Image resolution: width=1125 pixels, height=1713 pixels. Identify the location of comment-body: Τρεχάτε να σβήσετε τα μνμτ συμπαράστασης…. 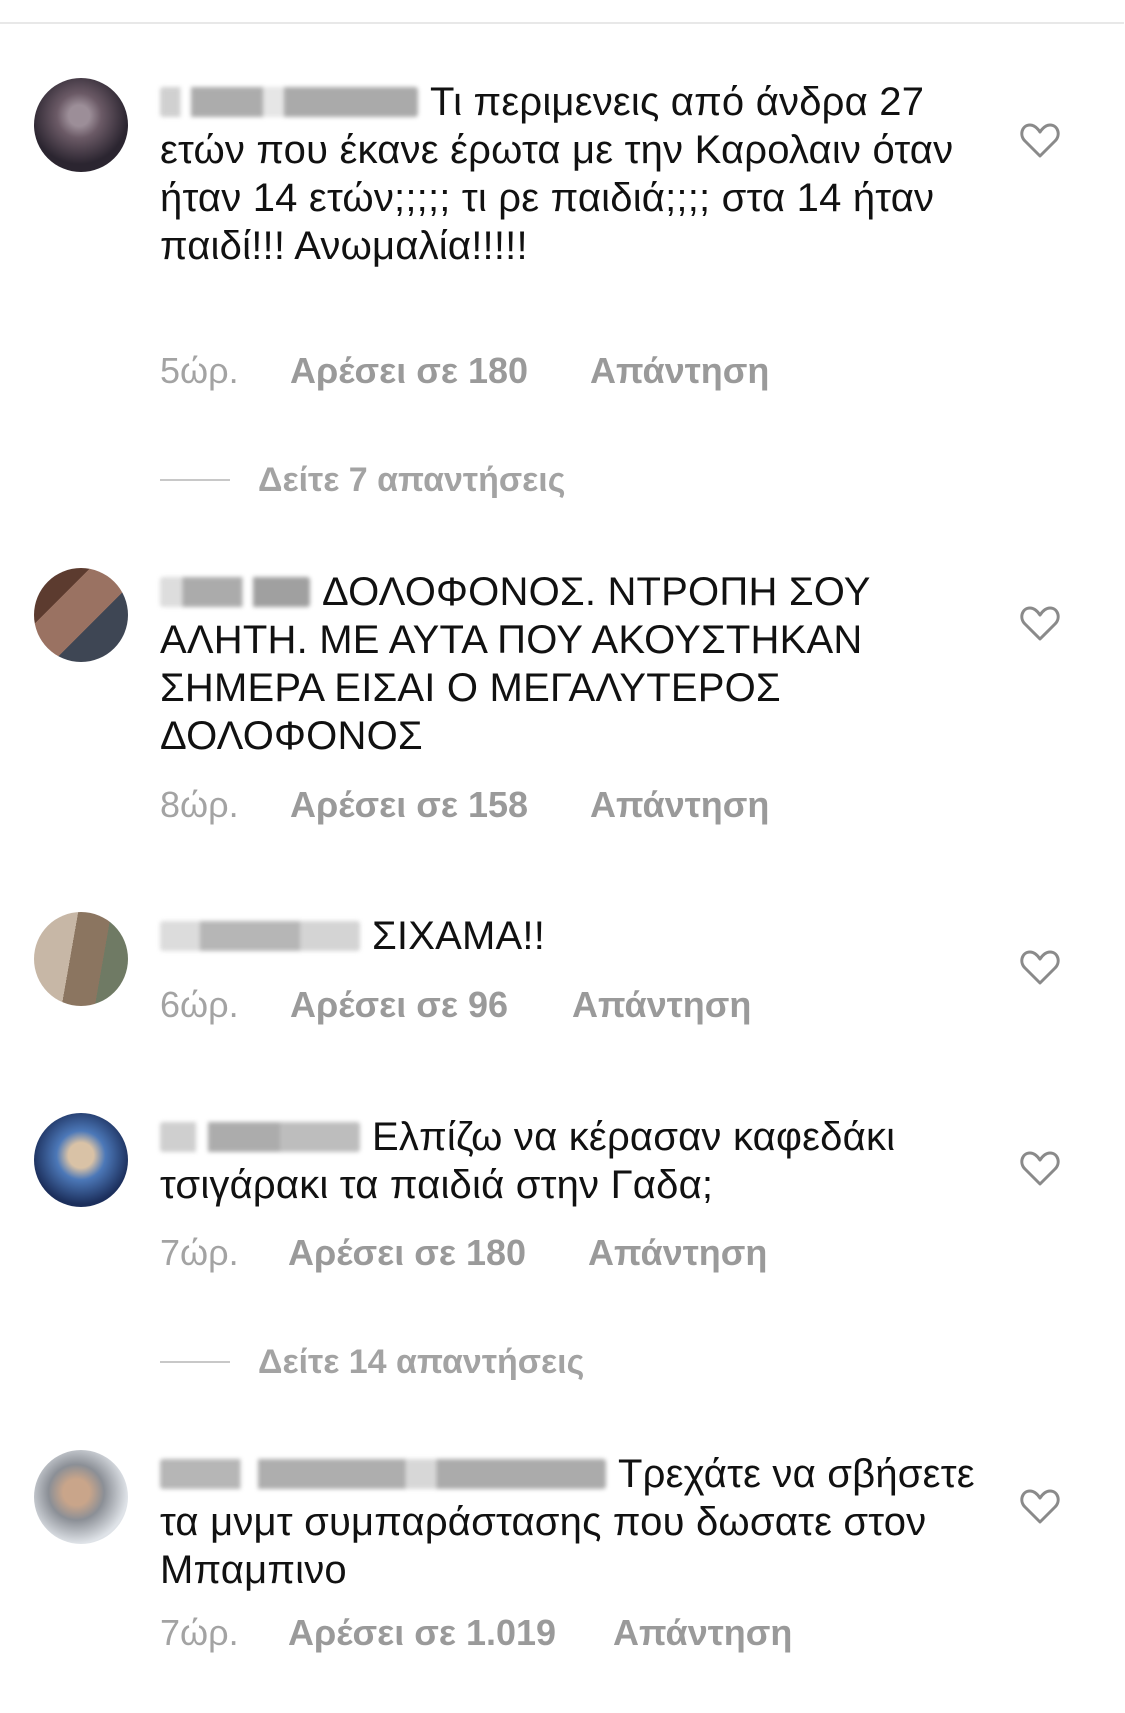
(570, 1522).